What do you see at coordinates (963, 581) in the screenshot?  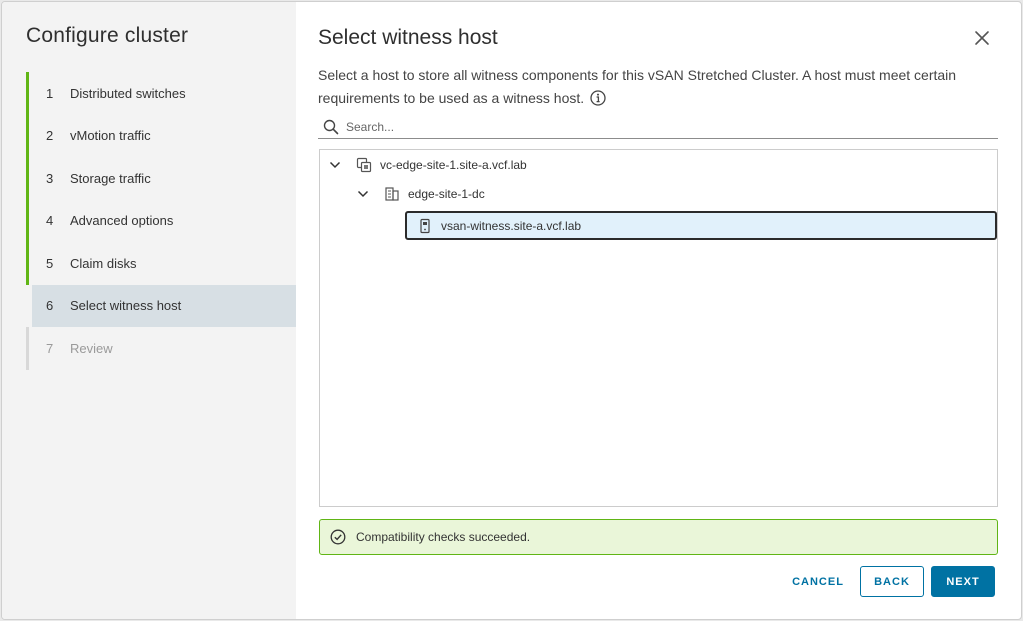 I see `next-button: NEXT` at bounding box center [963, 581].